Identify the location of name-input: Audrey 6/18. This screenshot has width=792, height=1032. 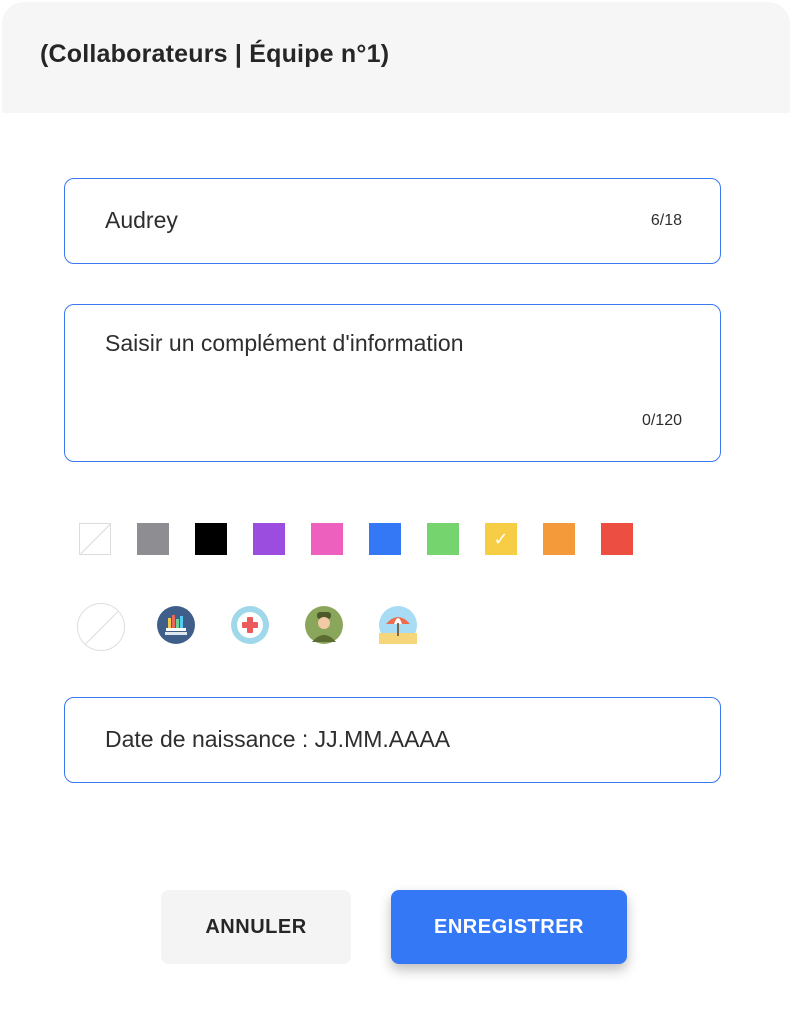
(392, 221).